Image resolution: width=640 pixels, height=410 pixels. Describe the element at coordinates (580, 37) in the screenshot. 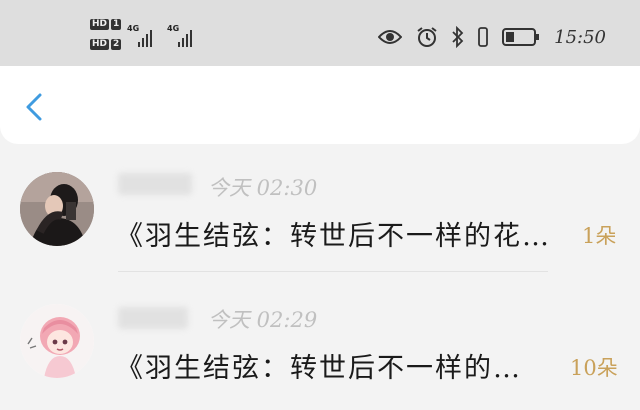

I see `clock: 15:50` at that location.